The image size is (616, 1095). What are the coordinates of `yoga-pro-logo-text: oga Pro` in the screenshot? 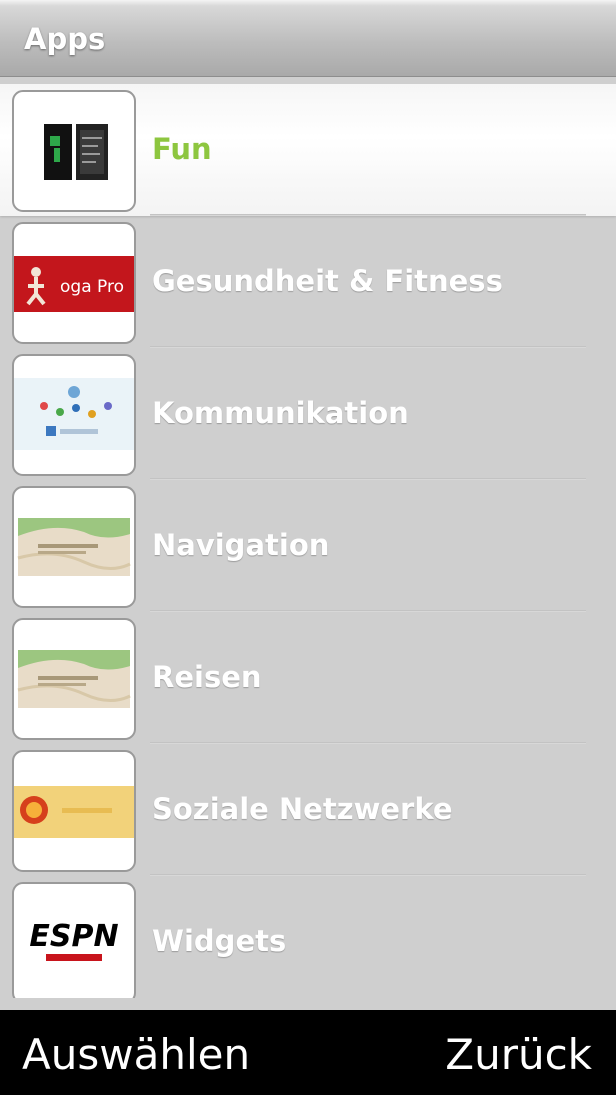 It's located at (92, 287).